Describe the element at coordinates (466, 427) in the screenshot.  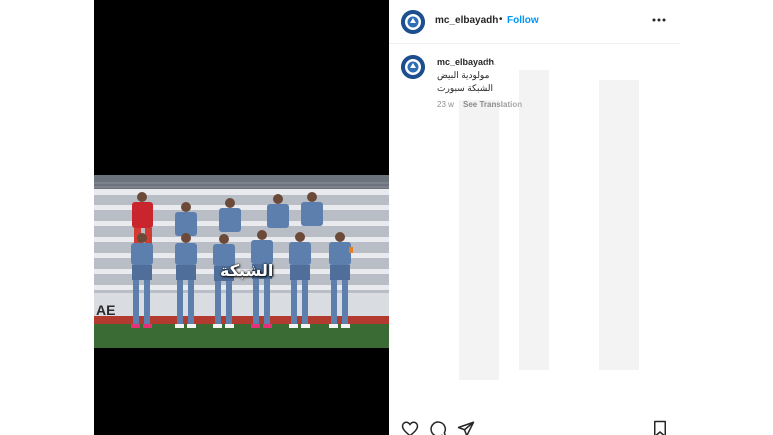
I see `share-icon` at that location.